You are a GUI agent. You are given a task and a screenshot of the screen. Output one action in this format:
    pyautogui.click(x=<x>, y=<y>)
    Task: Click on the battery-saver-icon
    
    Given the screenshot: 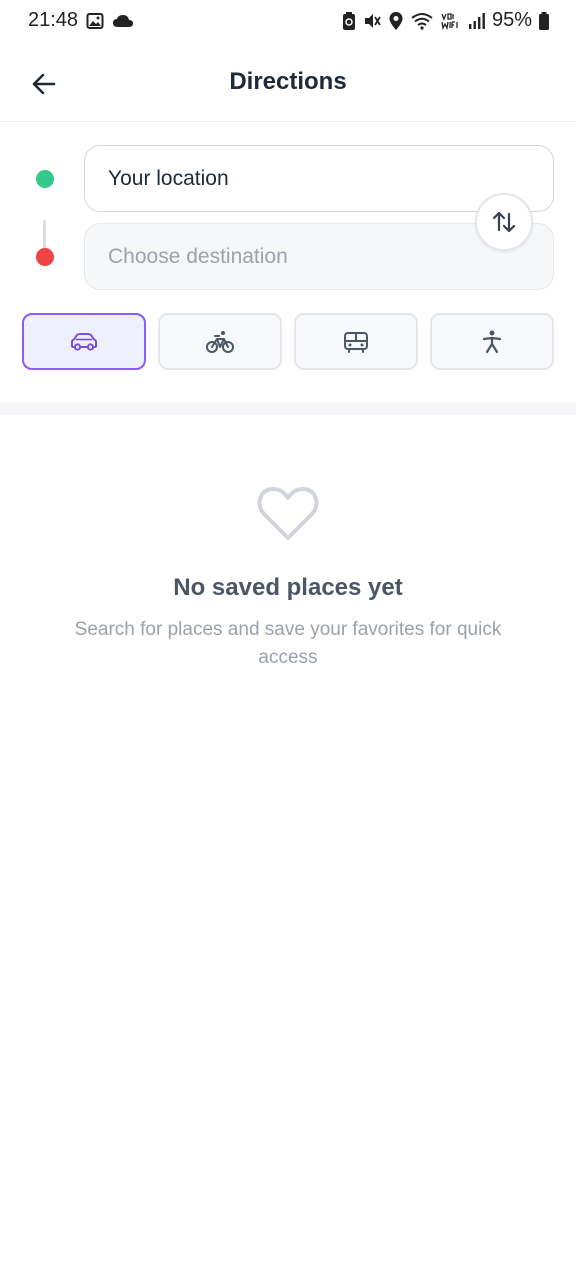 What is the action you would take?
    pyautogui.click(x=349, y=21)
    